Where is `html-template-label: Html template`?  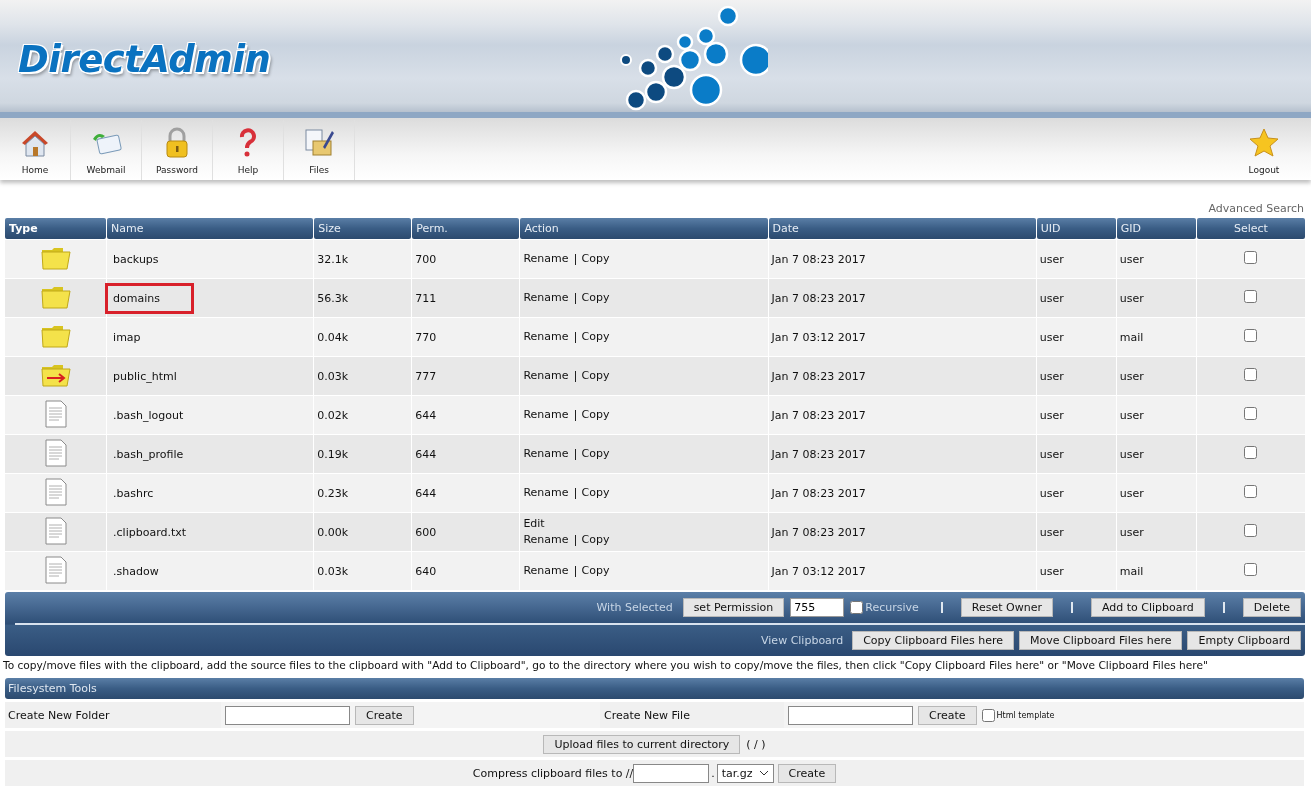
html-template-label: Html template is located at coordinates (1025, 715).